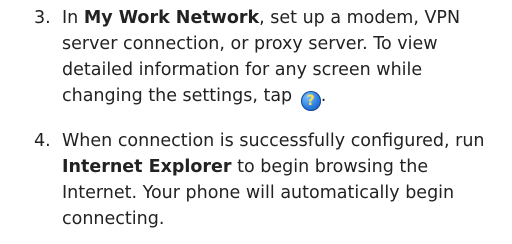  Describe the element at coordinates (42, 141) in the screenshot. I see `step-number: 4.` at that location.